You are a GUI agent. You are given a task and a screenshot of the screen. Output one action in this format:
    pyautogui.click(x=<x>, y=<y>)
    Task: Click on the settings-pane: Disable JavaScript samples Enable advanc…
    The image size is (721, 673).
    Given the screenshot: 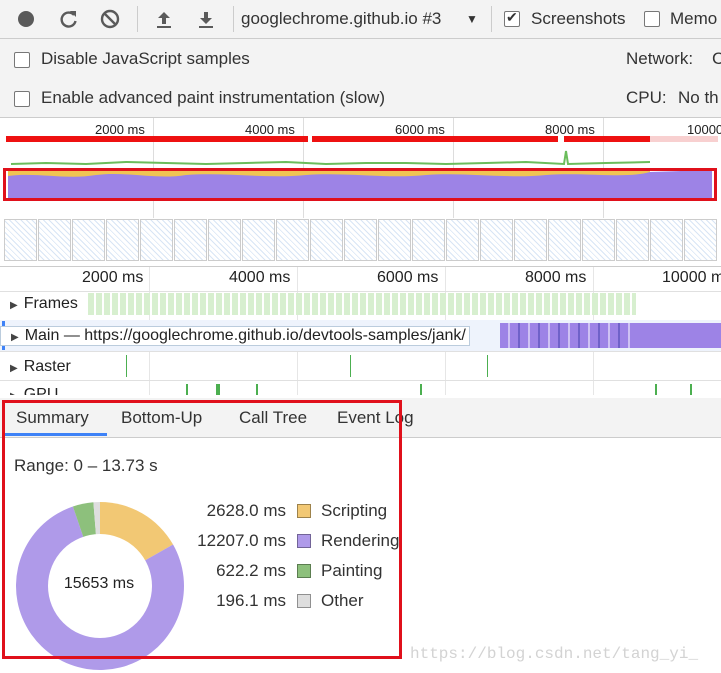 What is the action you would take?
    pyautogui.click(x=360, y=78)
    